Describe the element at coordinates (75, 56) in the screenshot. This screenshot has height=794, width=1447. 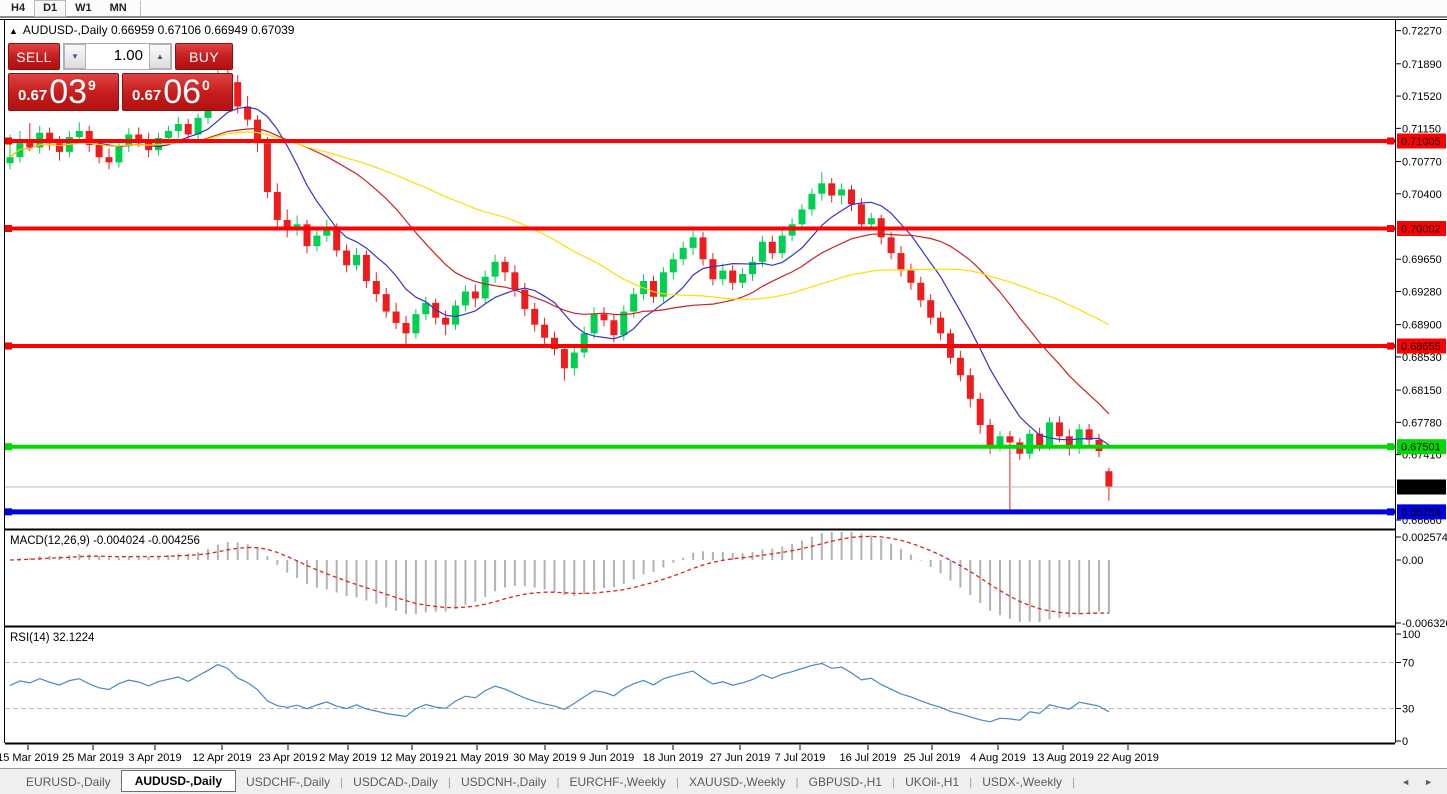
I see `volume-decrease-button: ▼` at that location.